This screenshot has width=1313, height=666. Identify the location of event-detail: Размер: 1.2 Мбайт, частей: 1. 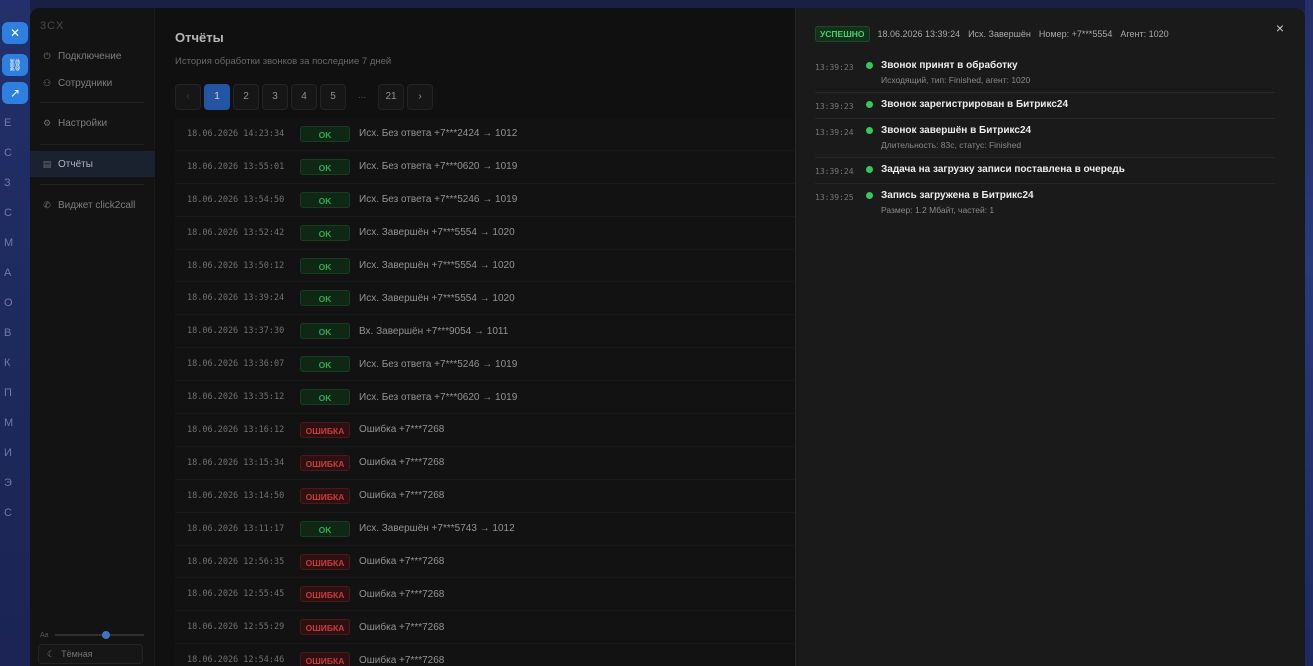
(938, 210).